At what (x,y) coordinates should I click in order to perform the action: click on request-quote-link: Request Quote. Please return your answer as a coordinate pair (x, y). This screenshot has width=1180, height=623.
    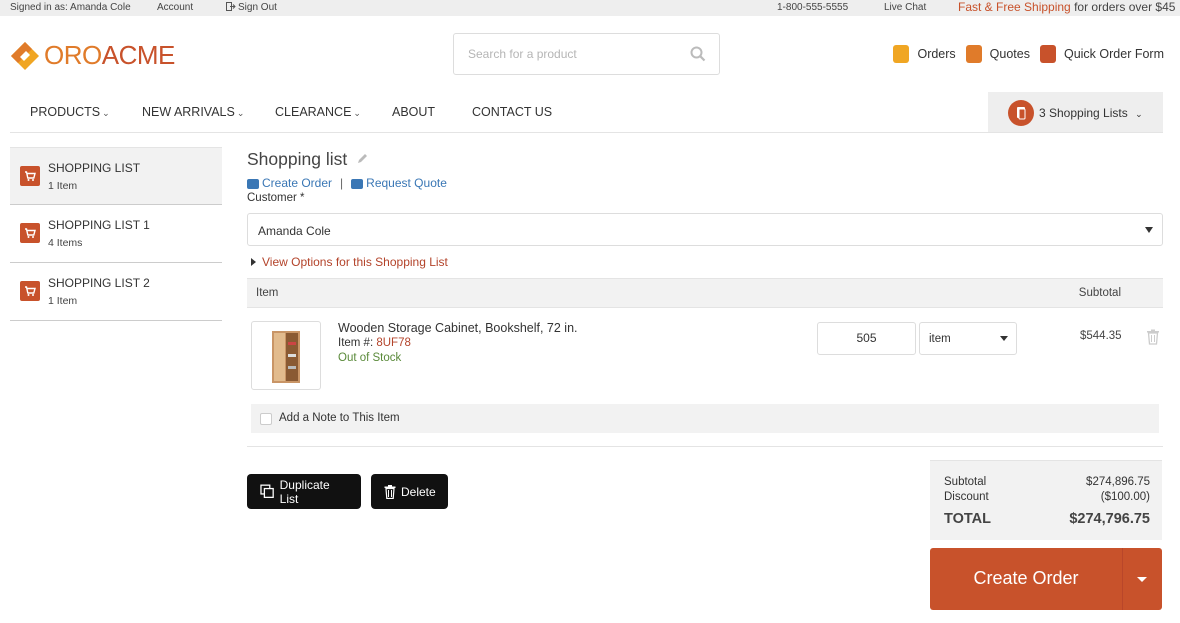
    Looking at the image, I should click on (399, 183).